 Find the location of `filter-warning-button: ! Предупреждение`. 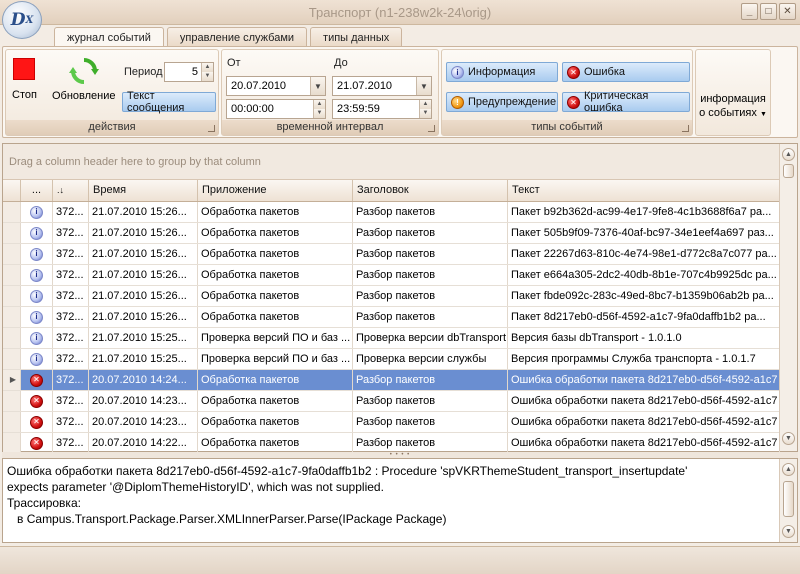

filter-warning-button: ! Предупреждение is located at coordinates (502, 102).